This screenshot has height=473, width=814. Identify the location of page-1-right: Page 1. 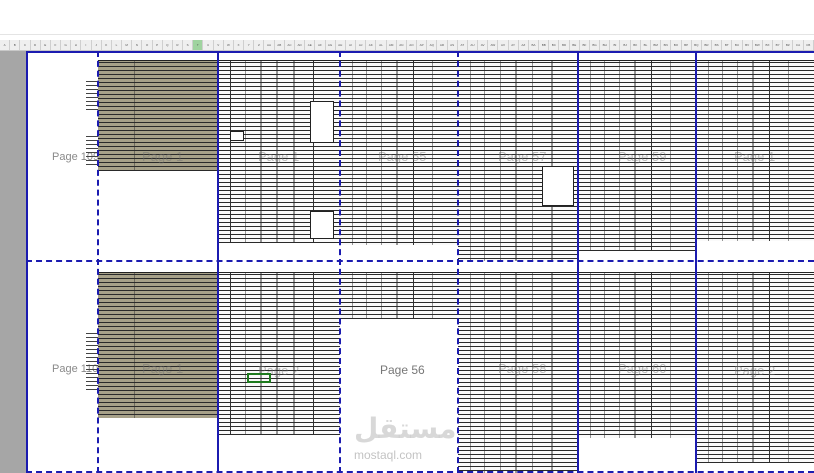
(755, 156).